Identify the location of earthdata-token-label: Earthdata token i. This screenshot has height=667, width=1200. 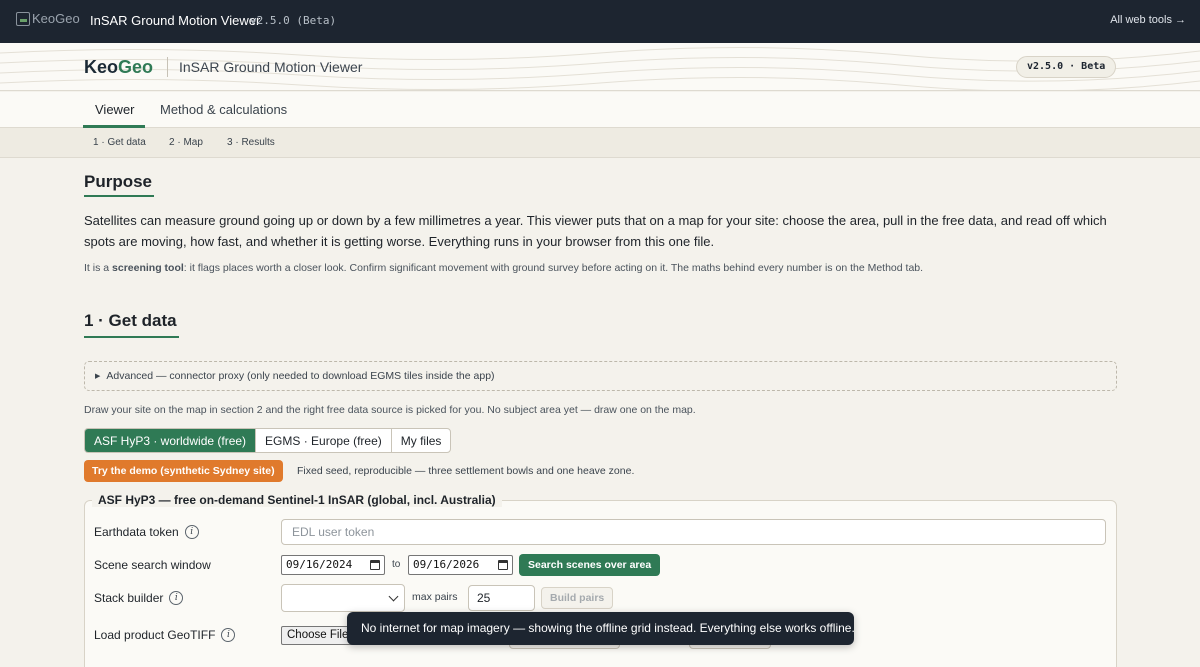
(146, 532).